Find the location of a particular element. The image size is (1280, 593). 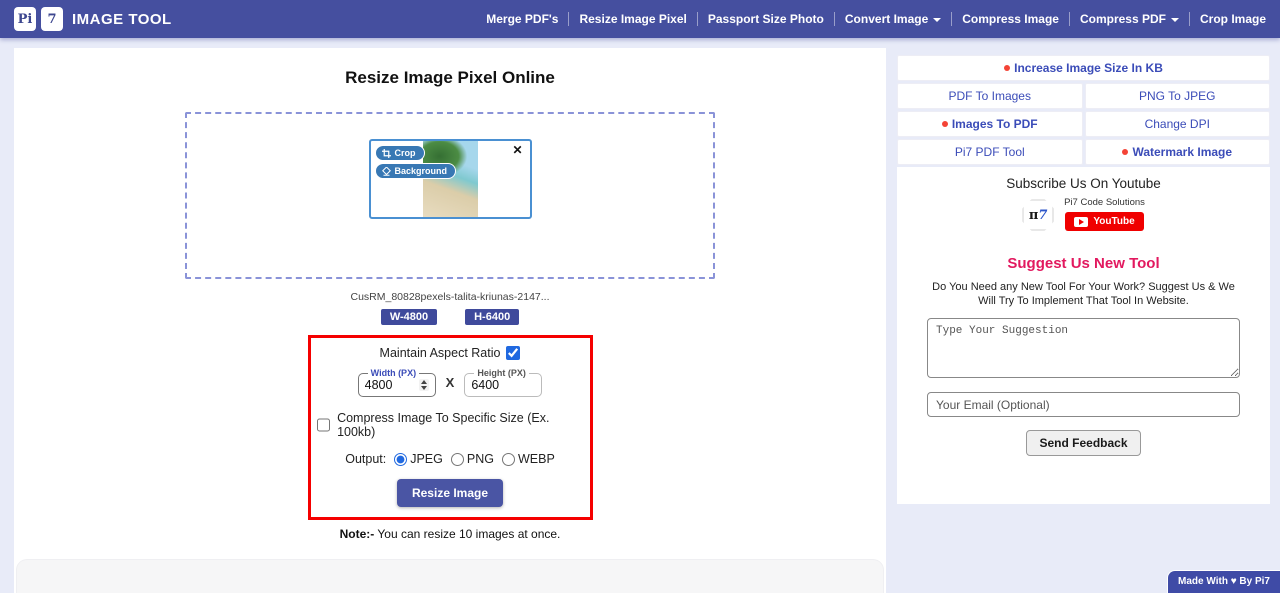

tool-pi7-pdf-tool: Pi7 PDF Tool is located at coordinates (990, 152).